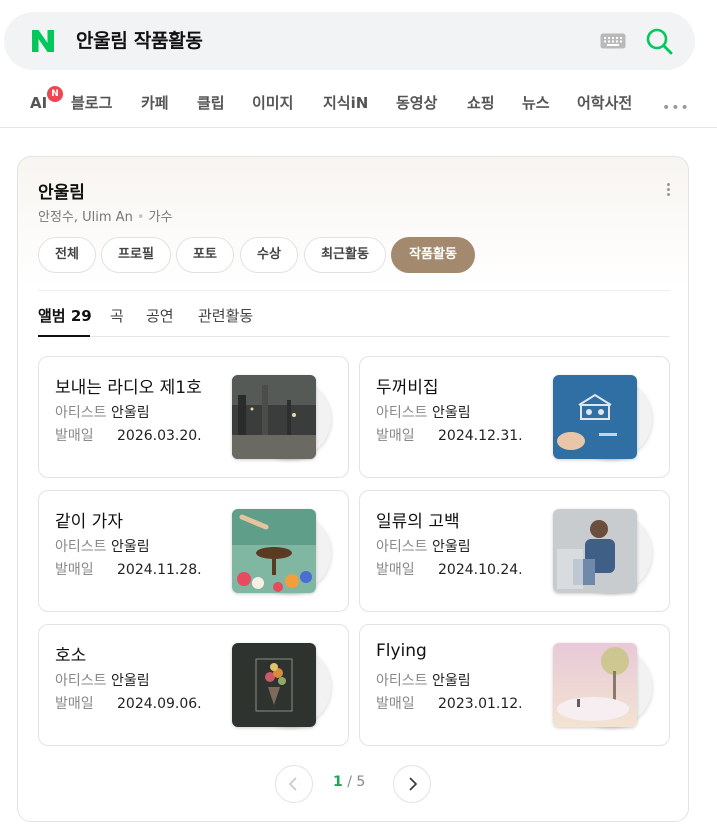 Image resolution: width=717 pixels, height=827 pixels. Describe the element at coordinates (89, 522) in the screenshot. I see `album-title: 같이 가자` at that location.